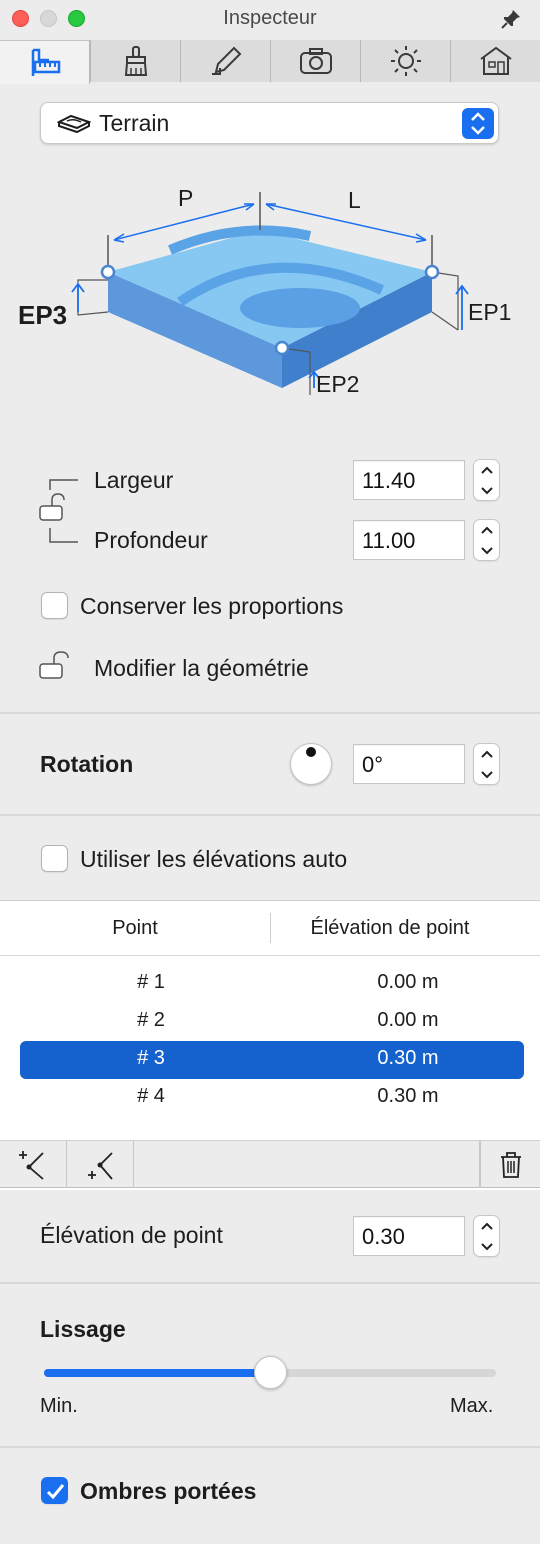 Image resolution: width=540 pixels, height=1544 pixels. What do you see at coordinates (157, 1373) in the screenshot?
I see `smoothing-slider-fill` at bounding box center [157, 1373].